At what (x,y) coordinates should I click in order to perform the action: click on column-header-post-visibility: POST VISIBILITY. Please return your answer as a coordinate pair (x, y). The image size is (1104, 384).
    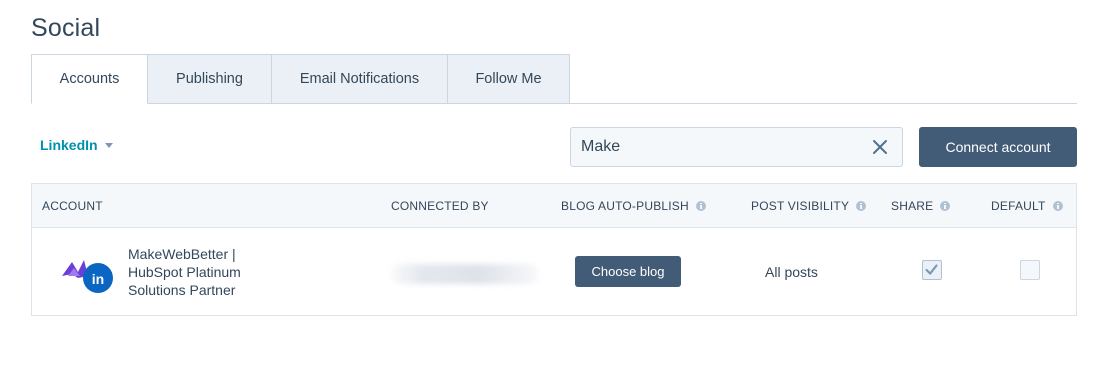
    Looking at the image, I should click on (809, 206).